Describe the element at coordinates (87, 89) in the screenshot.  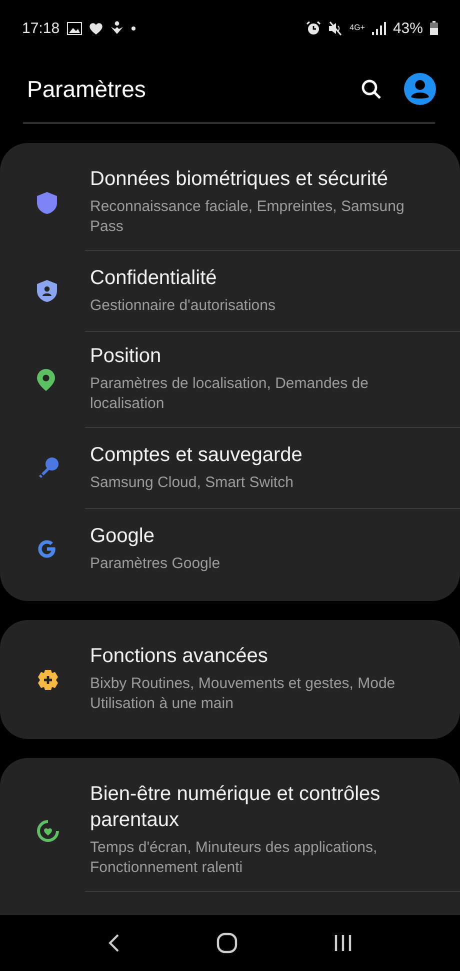
I see `page-title: Paramètres` at that location.